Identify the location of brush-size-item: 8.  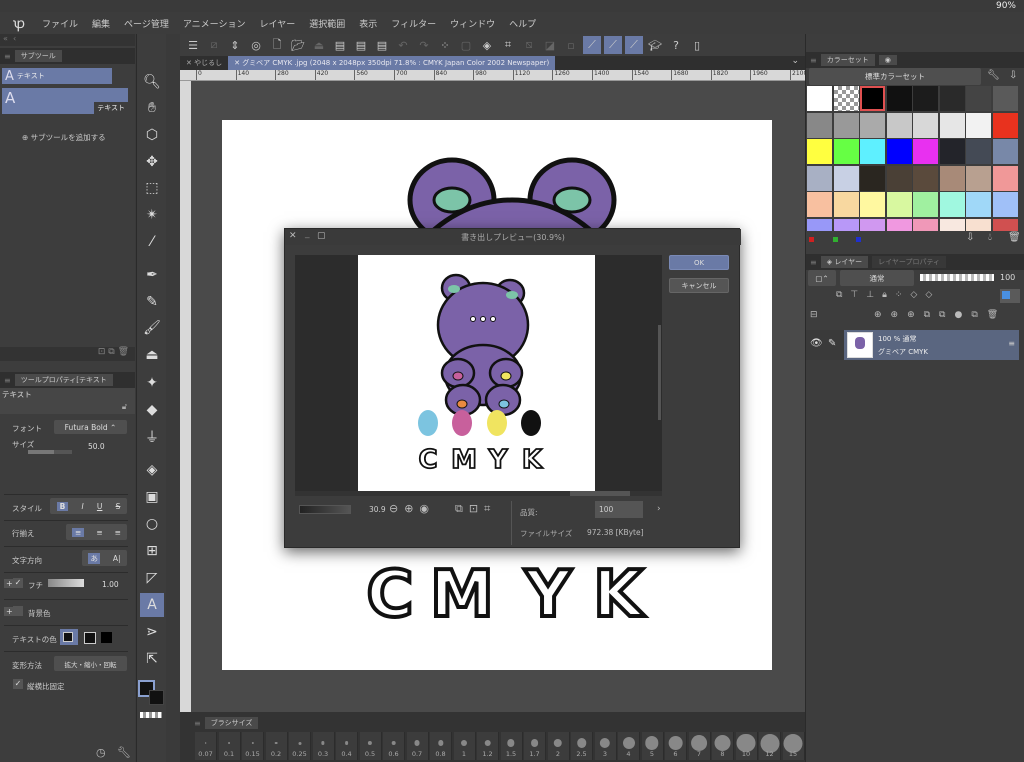
(723, 746).